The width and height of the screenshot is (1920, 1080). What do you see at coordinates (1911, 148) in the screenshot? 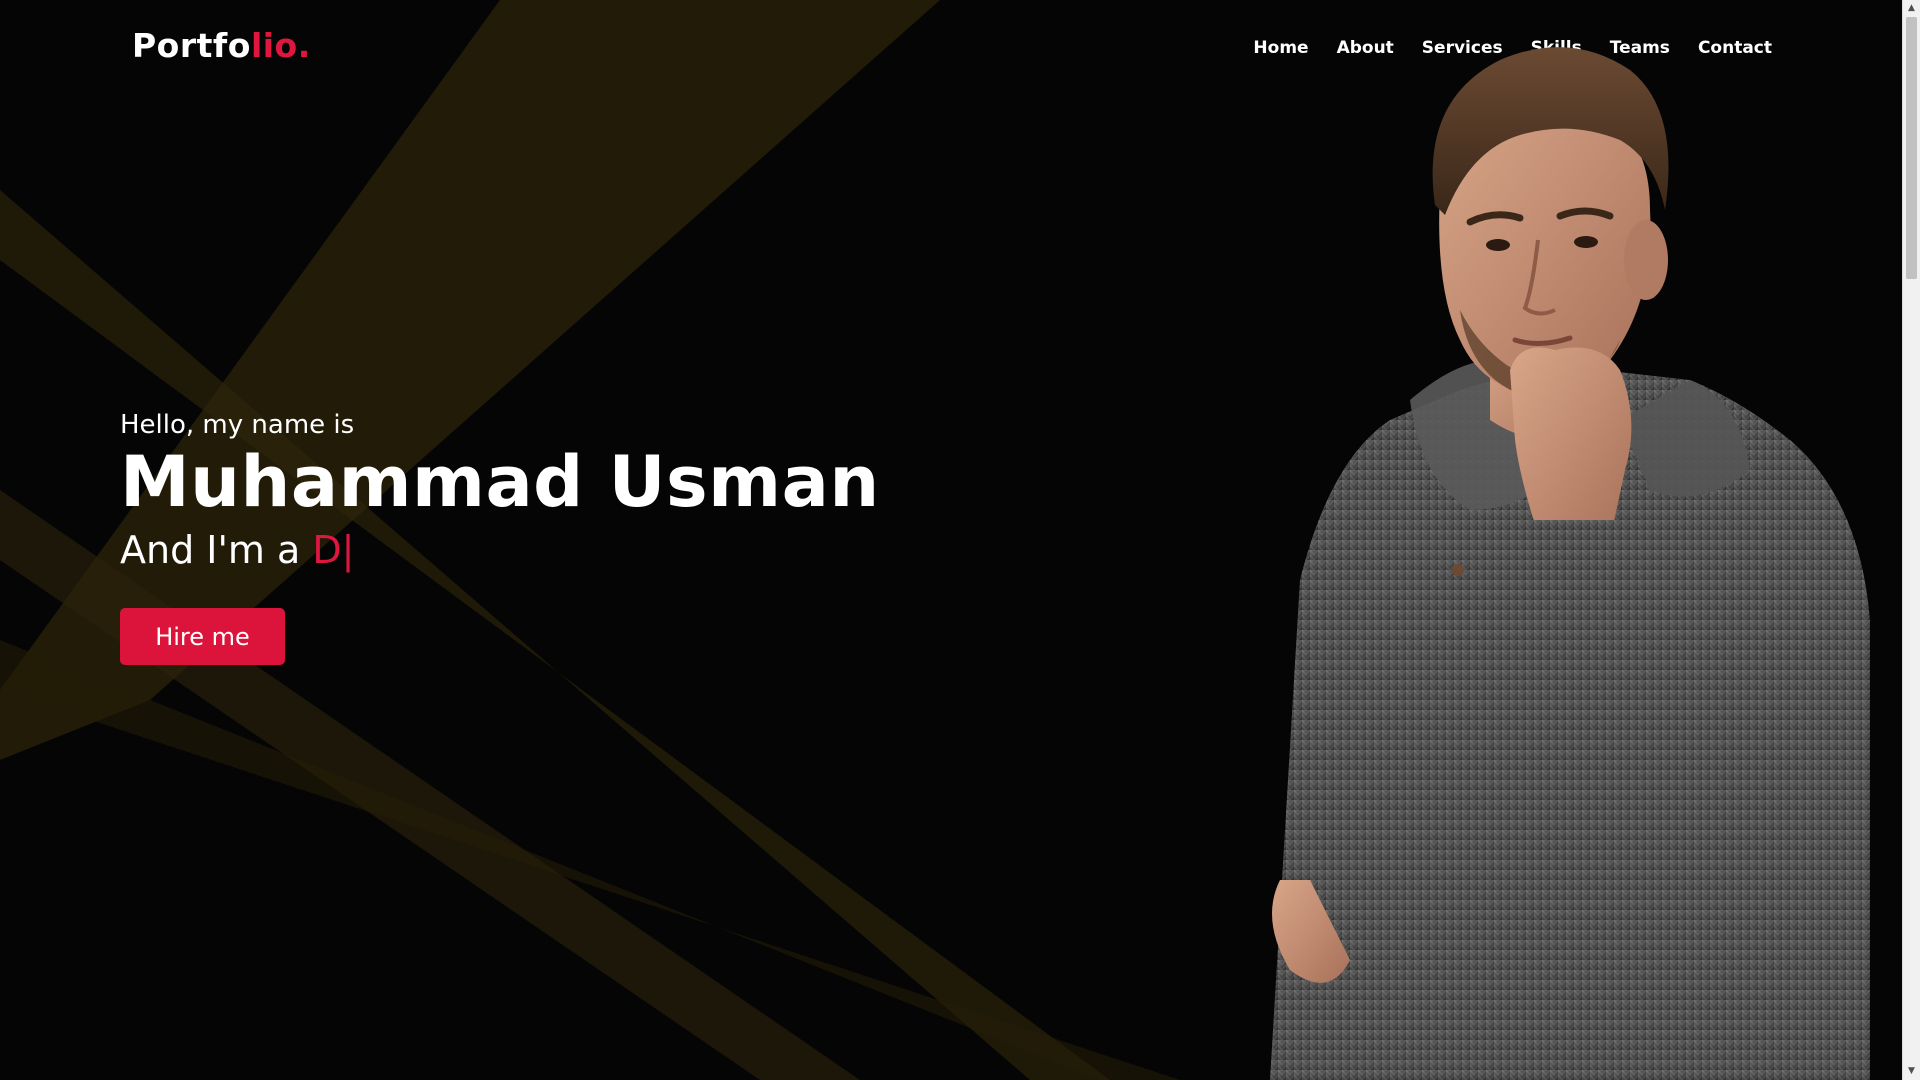
I see `scrollbar-thumb` at bounding box center [1911, 148].